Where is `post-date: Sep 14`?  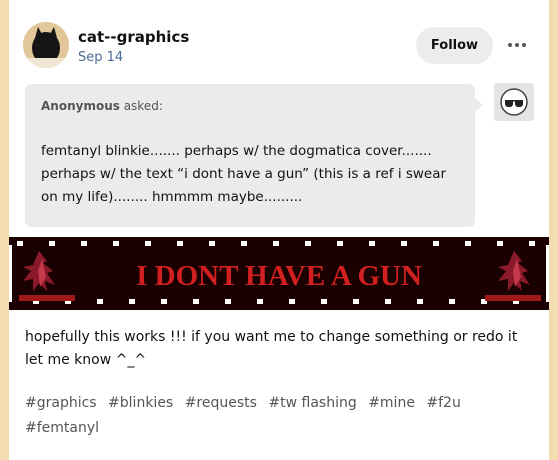
post-date: Sep 14 is located at coordinates (100, 57).